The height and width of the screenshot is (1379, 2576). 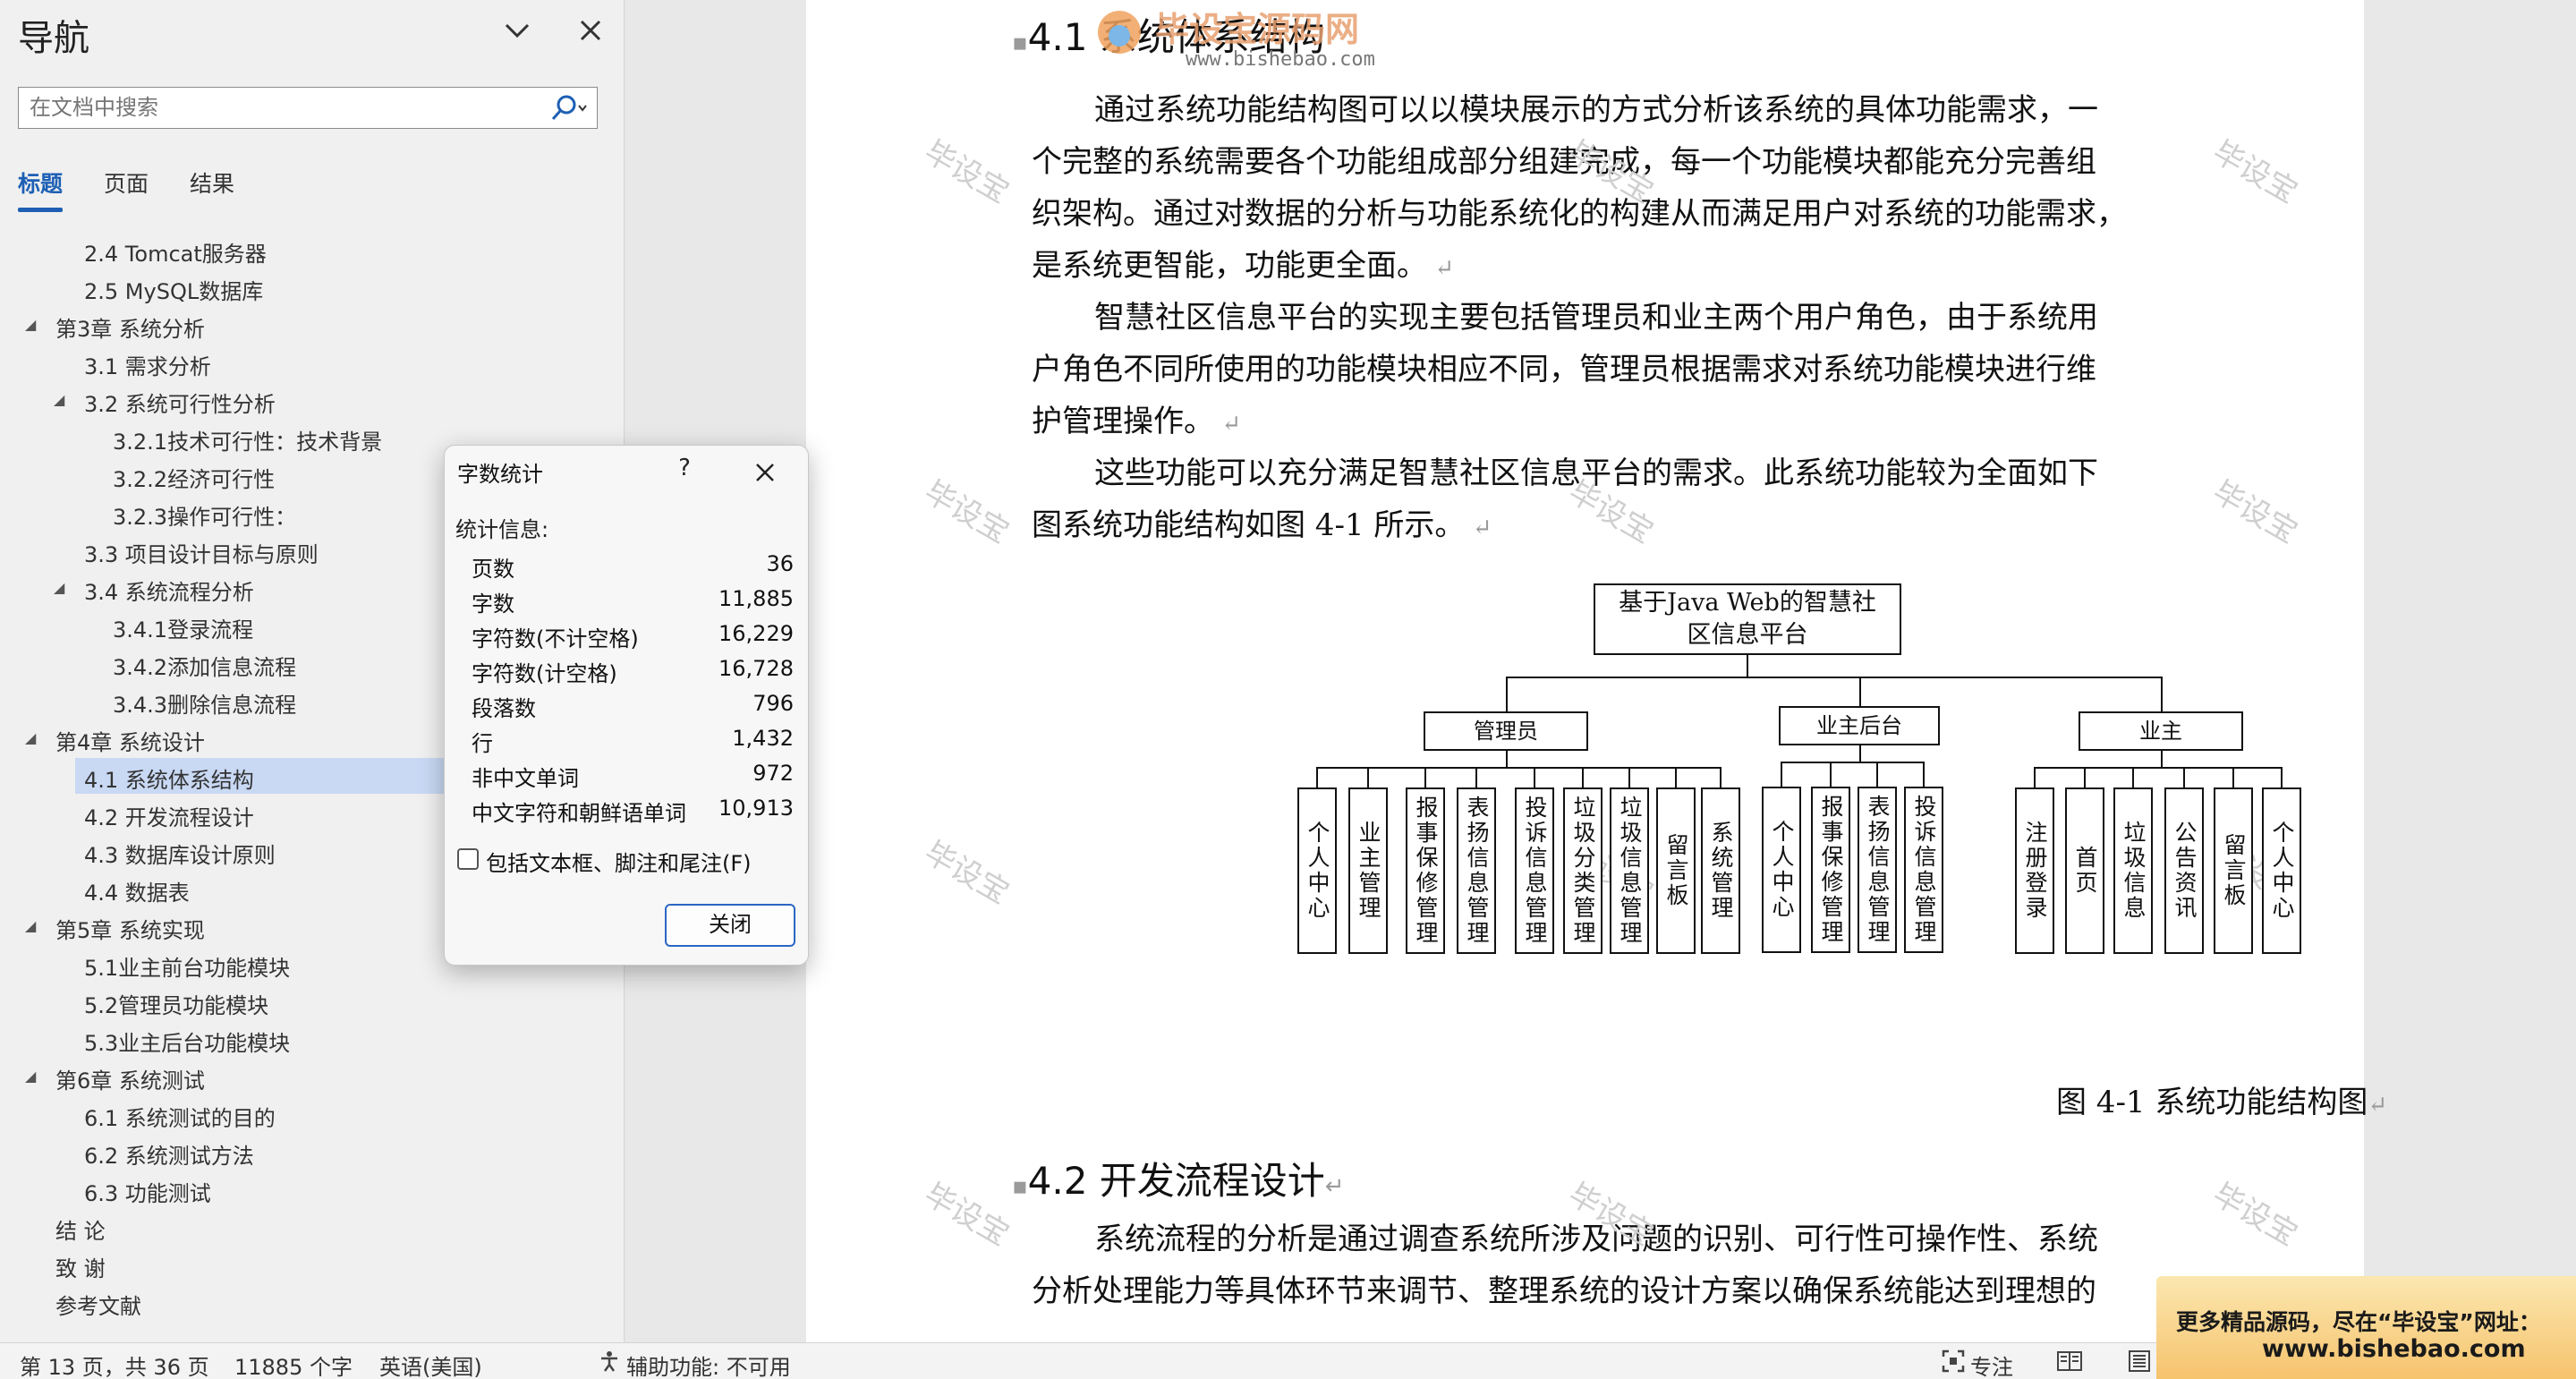 I want to click on nav-heading-label: 3.2.2经济可行性, so click(x=194, y=479).